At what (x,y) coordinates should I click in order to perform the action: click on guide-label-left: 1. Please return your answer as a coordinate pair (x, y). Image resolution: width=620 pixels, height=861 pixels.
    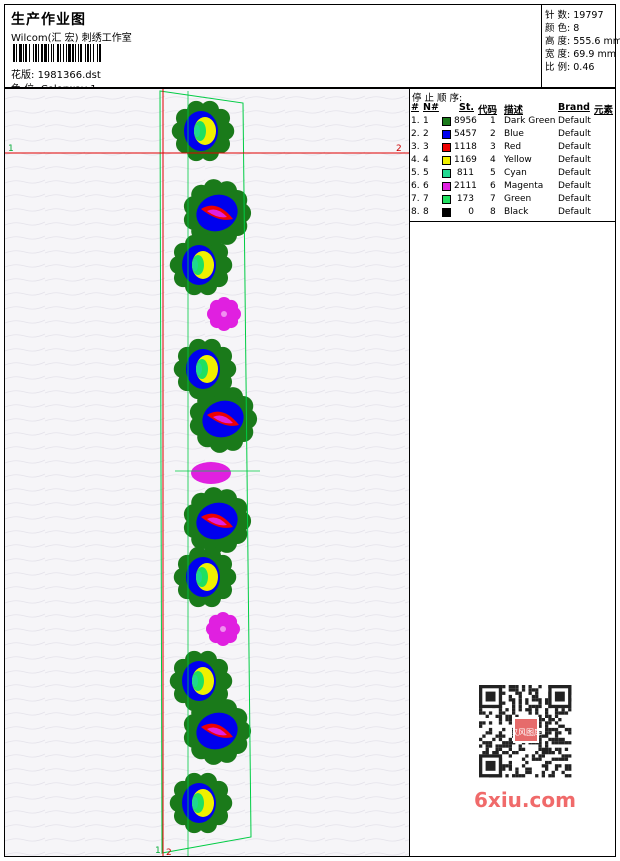
    Looking at the image, I should click on (11, 149).